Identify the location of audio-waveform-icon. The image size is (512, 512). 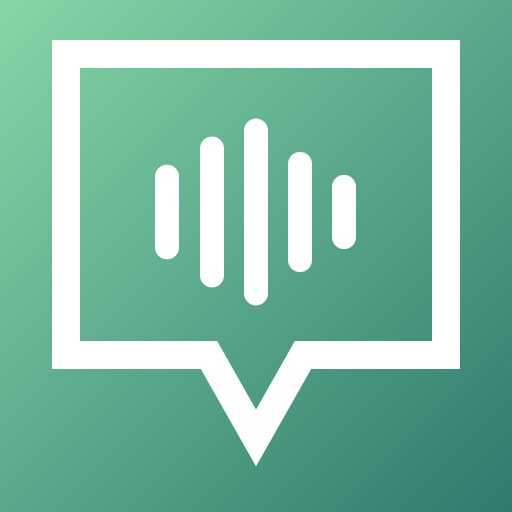
(255, 212).